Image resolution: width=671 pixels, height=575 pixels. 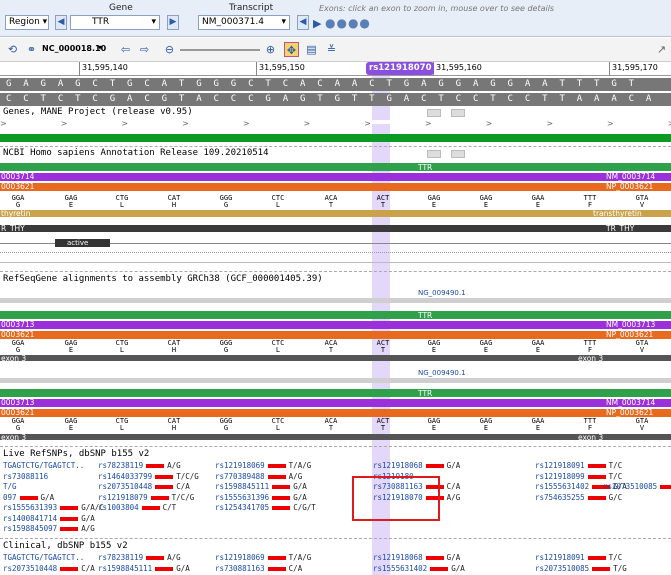 What do you see at coordinates (61, 22) in the screenshot?
I see `gene-prev-button: ◀` at bounding box center [61, 22].